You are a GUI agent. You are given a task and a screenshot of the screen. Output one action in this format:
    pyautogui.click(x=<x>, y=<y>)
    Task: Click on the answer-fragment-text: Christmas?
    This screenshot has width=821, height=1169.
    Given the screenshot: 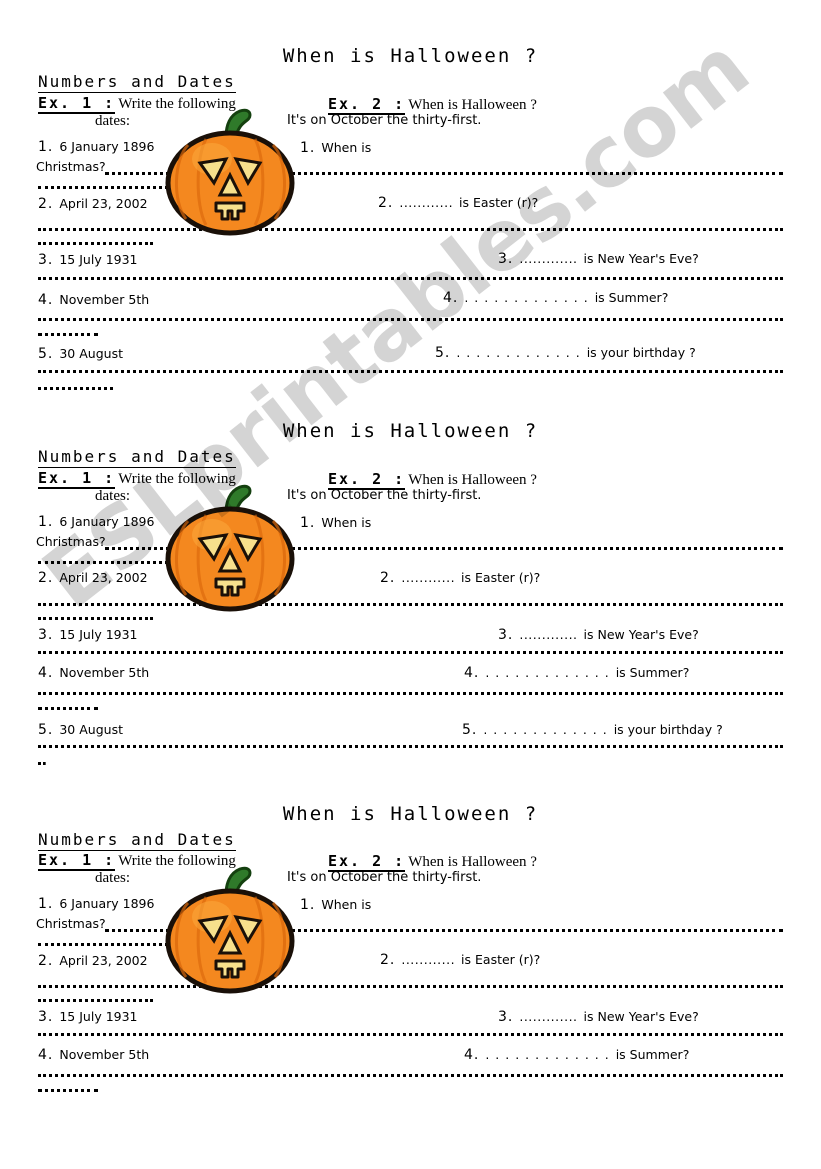 What is the action you would take?
    pyautogui.click(x=71, y=166)
    